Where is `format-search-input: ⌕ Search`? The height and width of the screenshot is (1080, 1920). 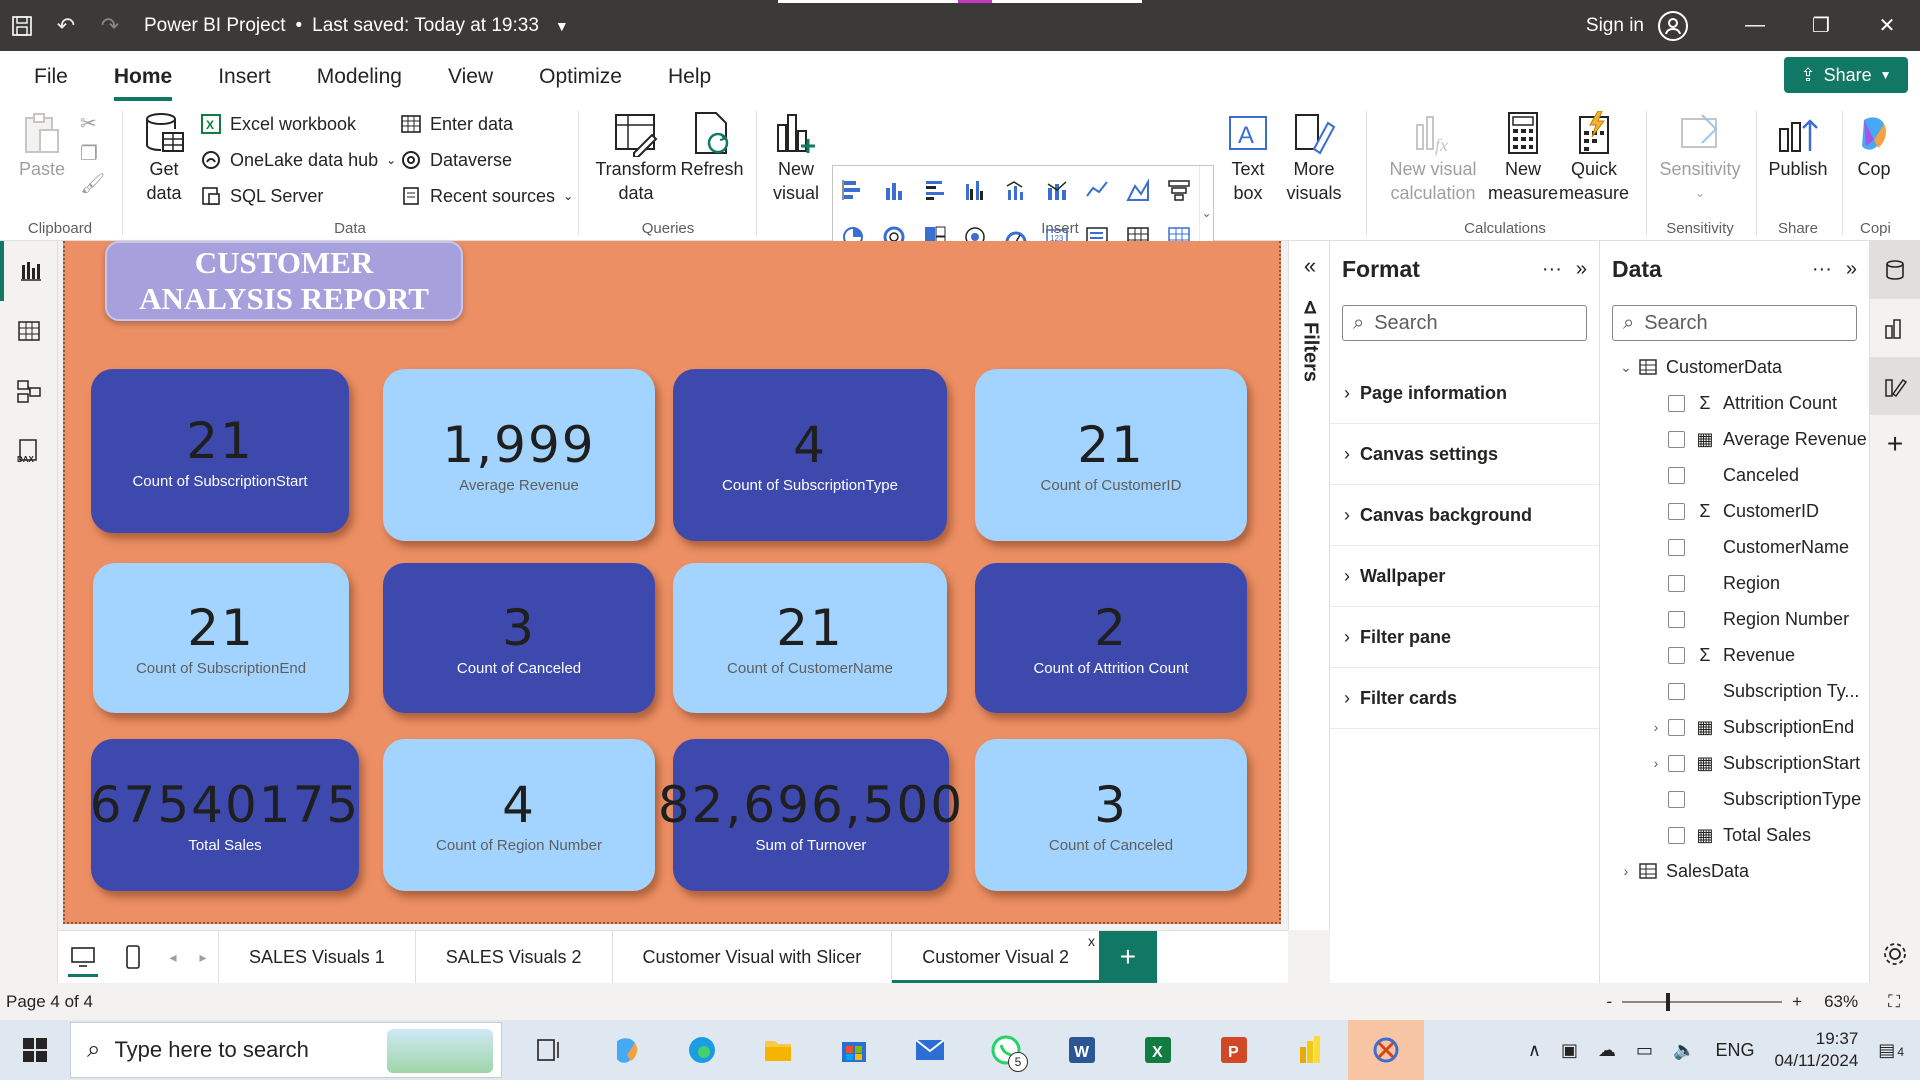
format-search-input: ⌕ Search is located at coordinates (1464, 323).